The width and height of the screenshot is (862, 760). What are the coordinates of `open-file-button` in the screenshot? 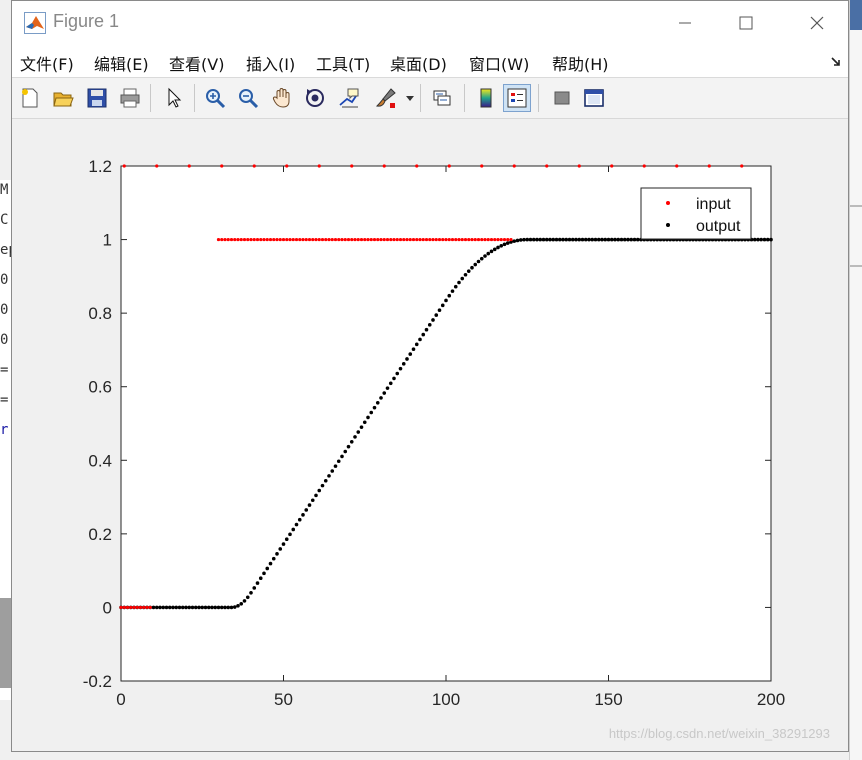 It's located at (63, 98).